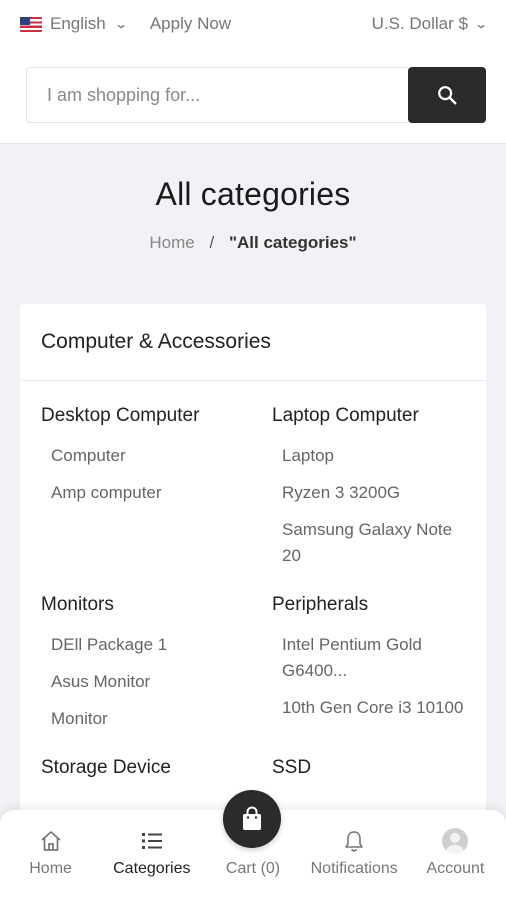 This screenshot has width=506, height=900. I want to click on subcategory-title: Monitors, so click(156, 605).